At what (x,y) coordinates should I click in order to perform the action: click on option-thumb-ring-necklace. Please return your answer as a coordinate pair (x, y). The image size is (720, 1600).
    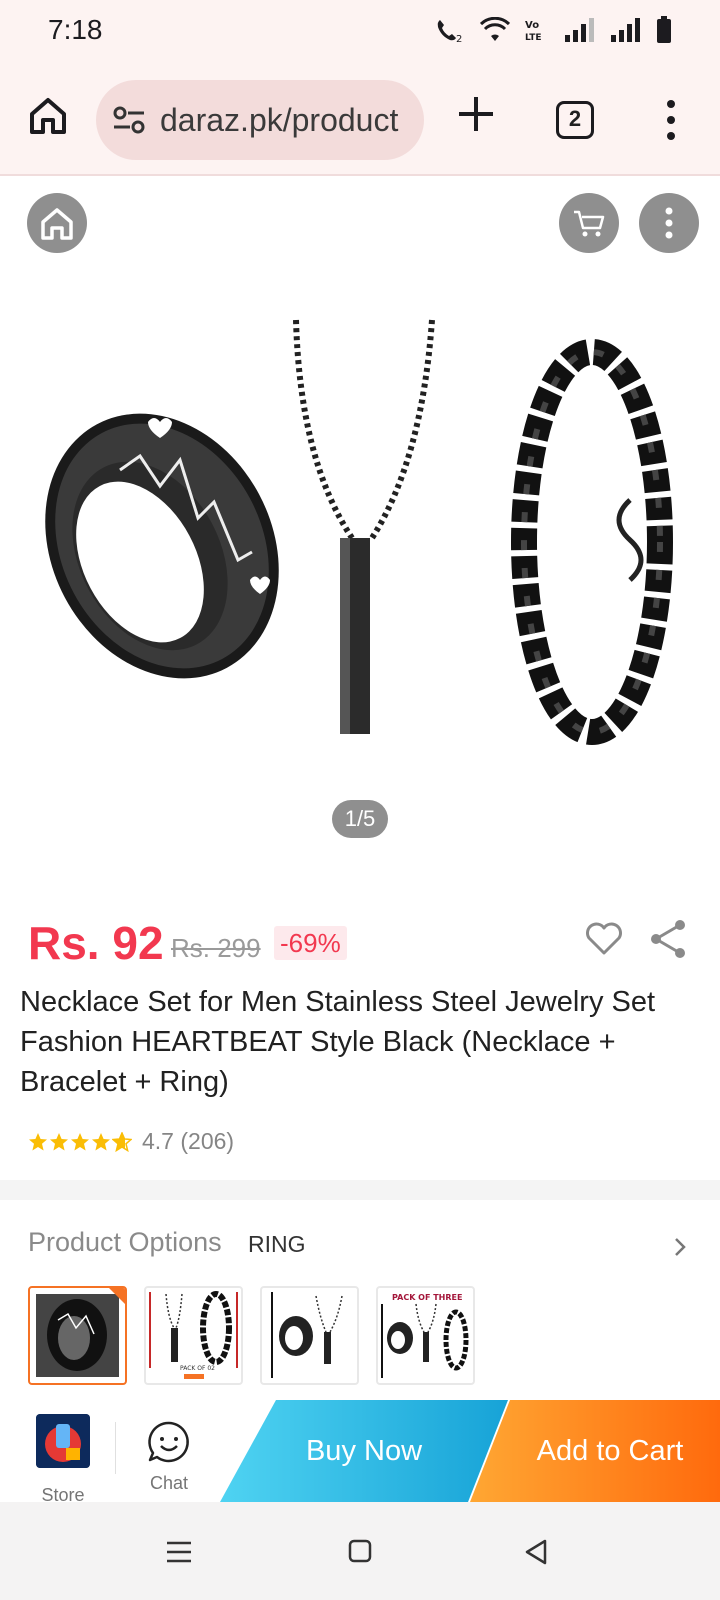
    Looking at the image, I should click on (309, 1335).